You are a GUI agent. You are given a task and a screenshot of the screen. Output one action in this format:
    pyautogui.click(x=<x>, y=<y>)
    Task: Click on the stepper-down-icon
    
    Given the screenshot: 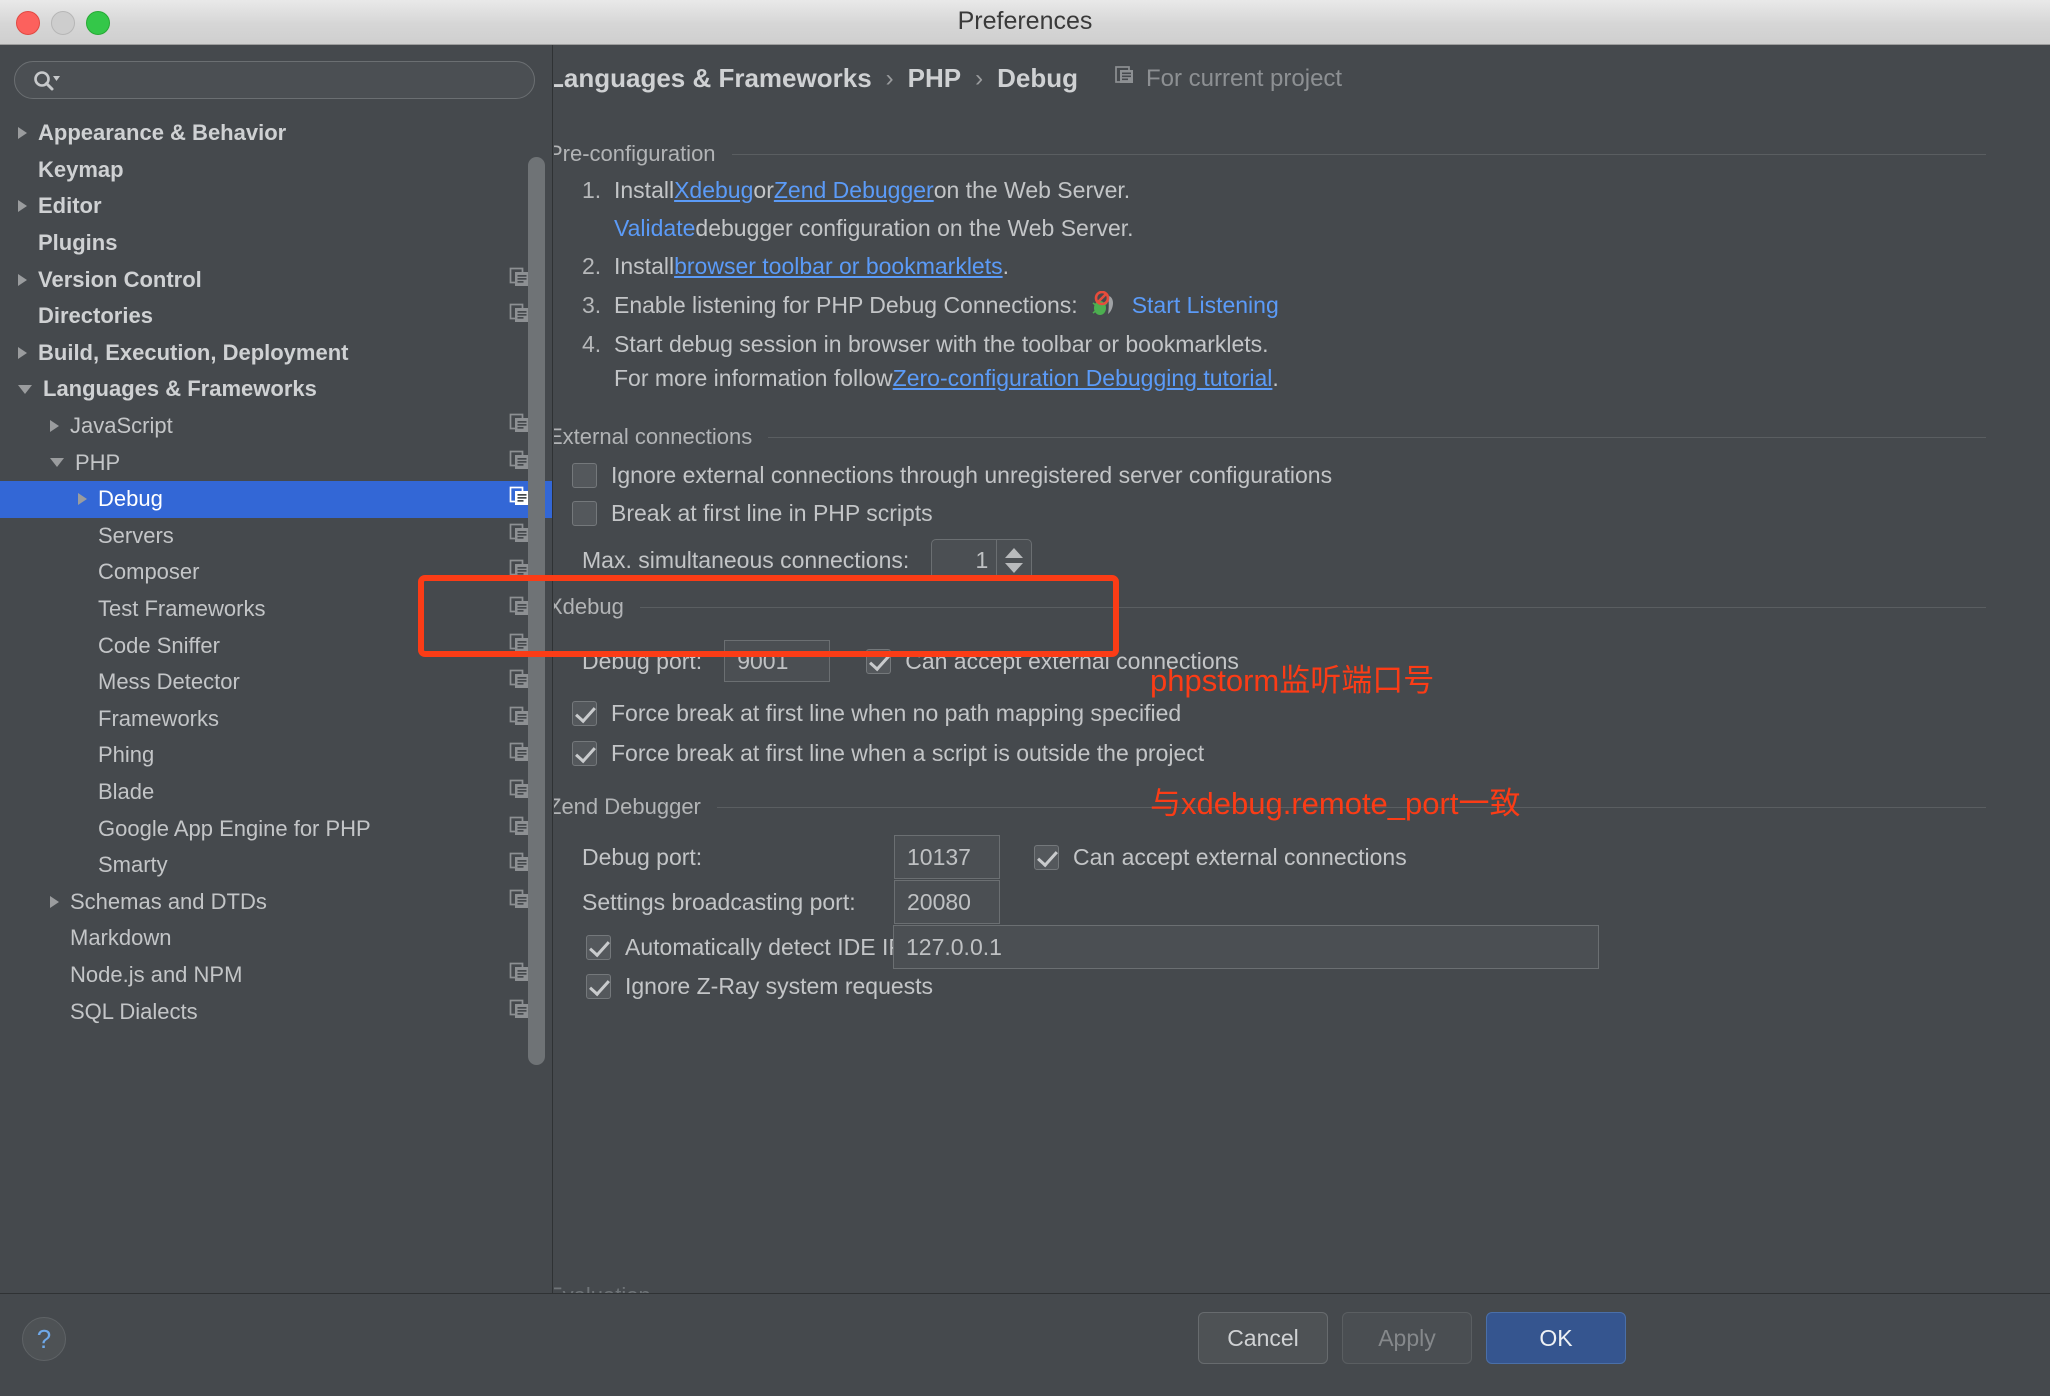 What is the action you would take?
    pyautogui.click(x=1014, y=567)
    